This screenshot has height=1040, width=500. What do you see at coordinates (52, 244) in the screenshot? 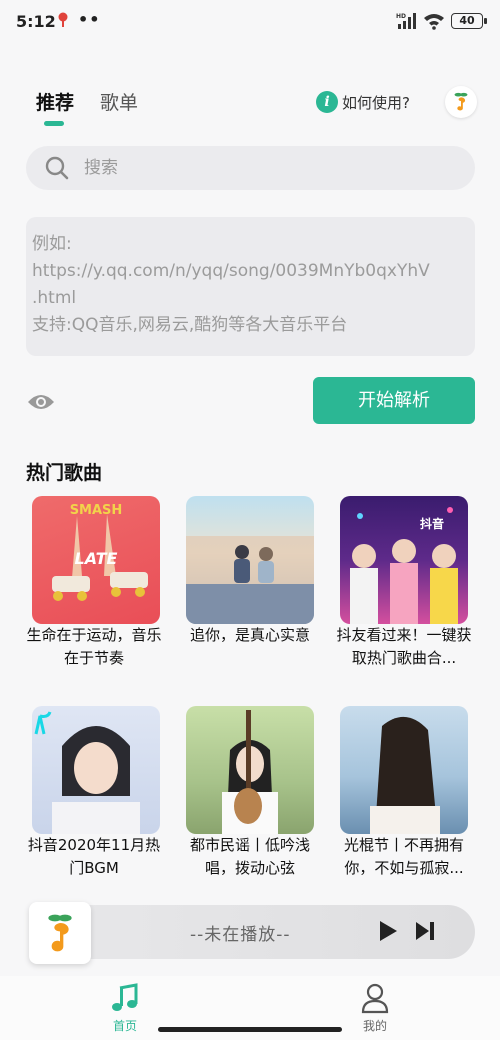
I see `link-hint-line1: 例如:` at bounding box center [52, 244].